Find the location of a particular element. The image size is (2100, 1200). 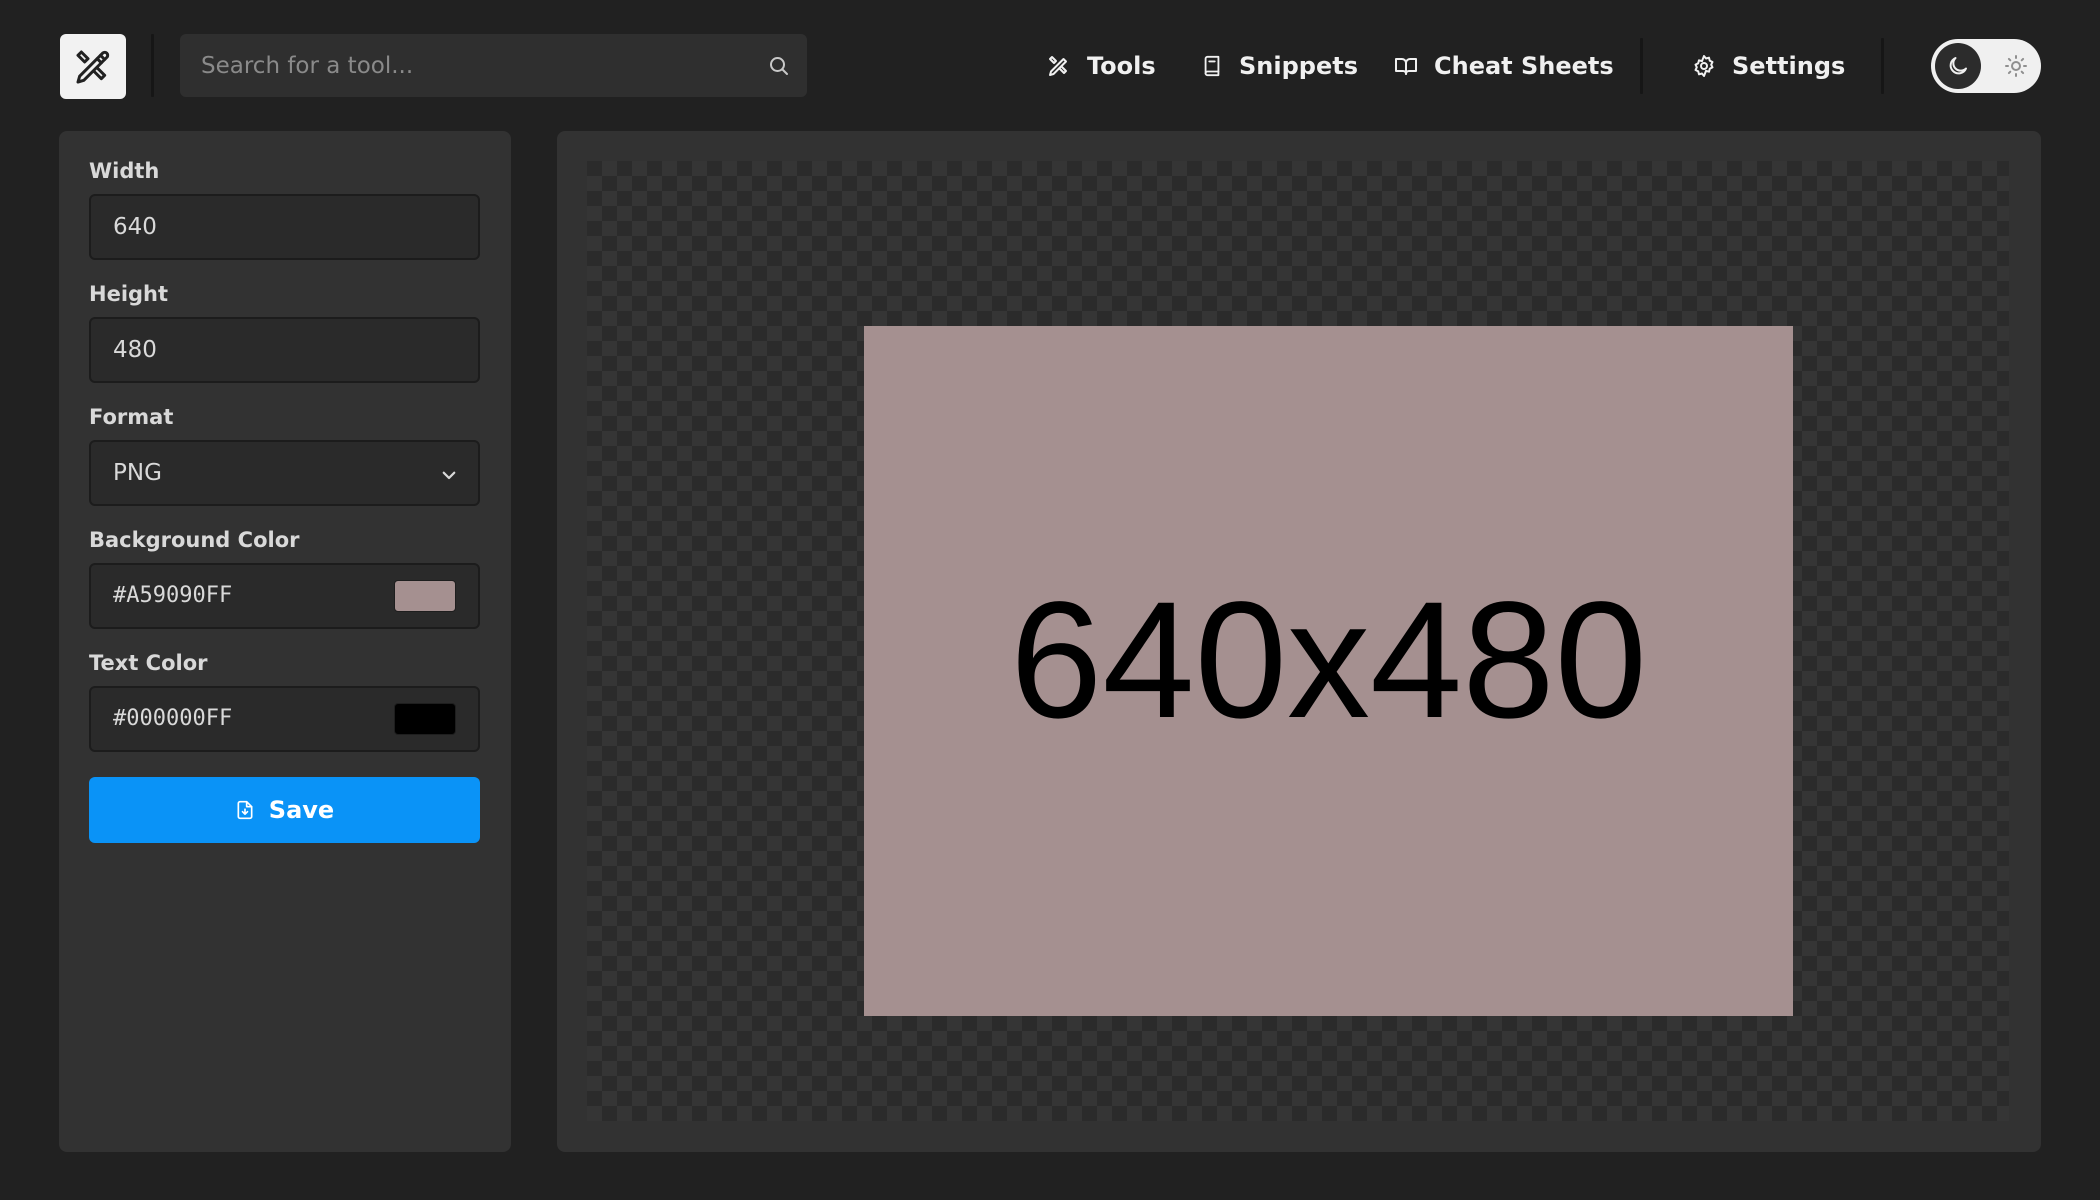

nav-snippets: Snippets is located at coordinates (1279, 66).